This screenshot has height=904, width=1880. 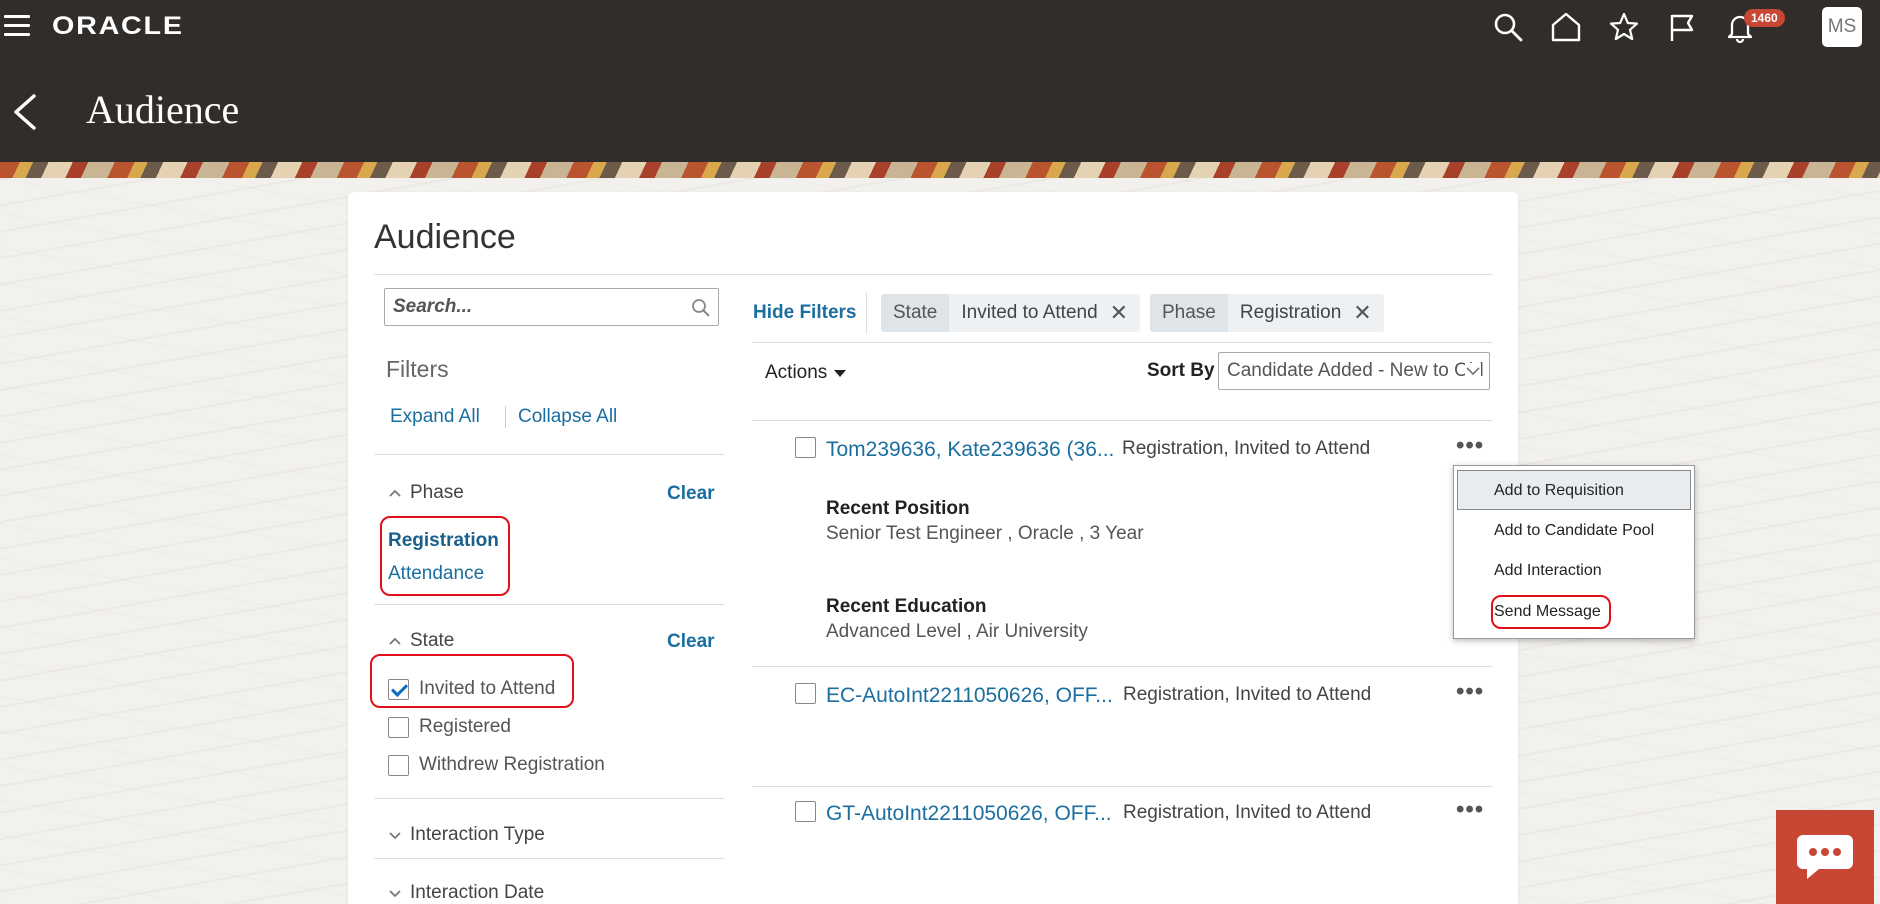 I want to click on menu-item-send-message: Send Message, so click(x=1574, y=612).